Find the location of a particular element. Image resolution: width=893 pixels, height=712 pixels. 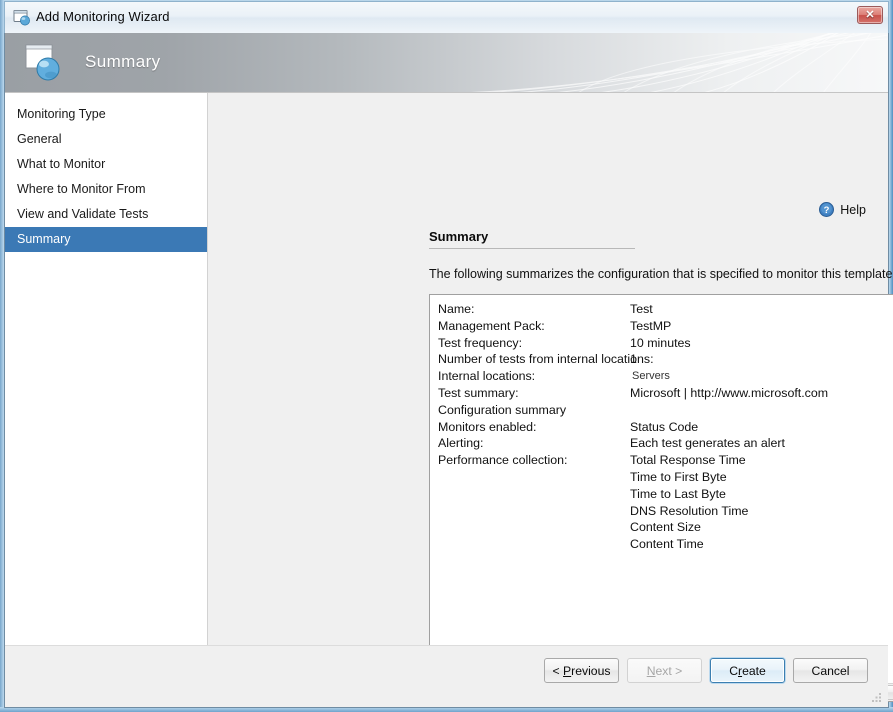

summary-value: Status Code is located at coordinates (664, 426).